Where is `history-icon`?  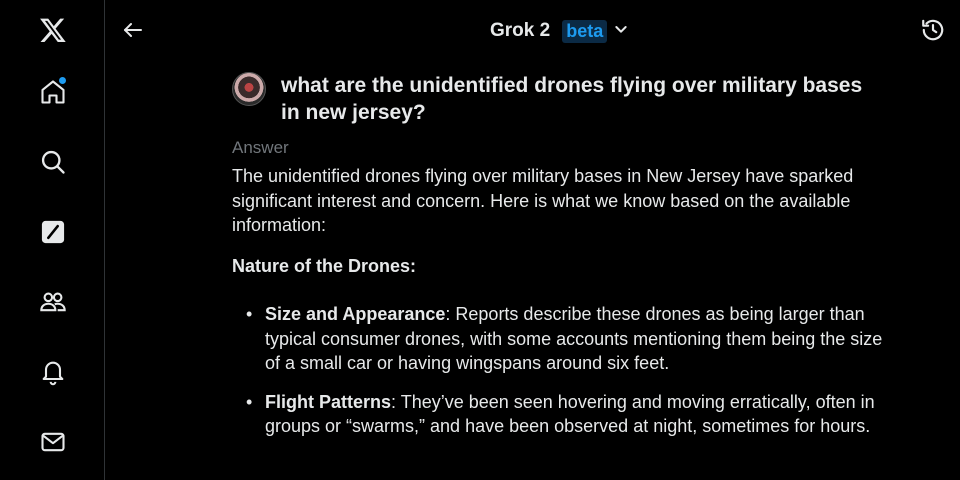
history-icon is located at coordinates (933, 30).